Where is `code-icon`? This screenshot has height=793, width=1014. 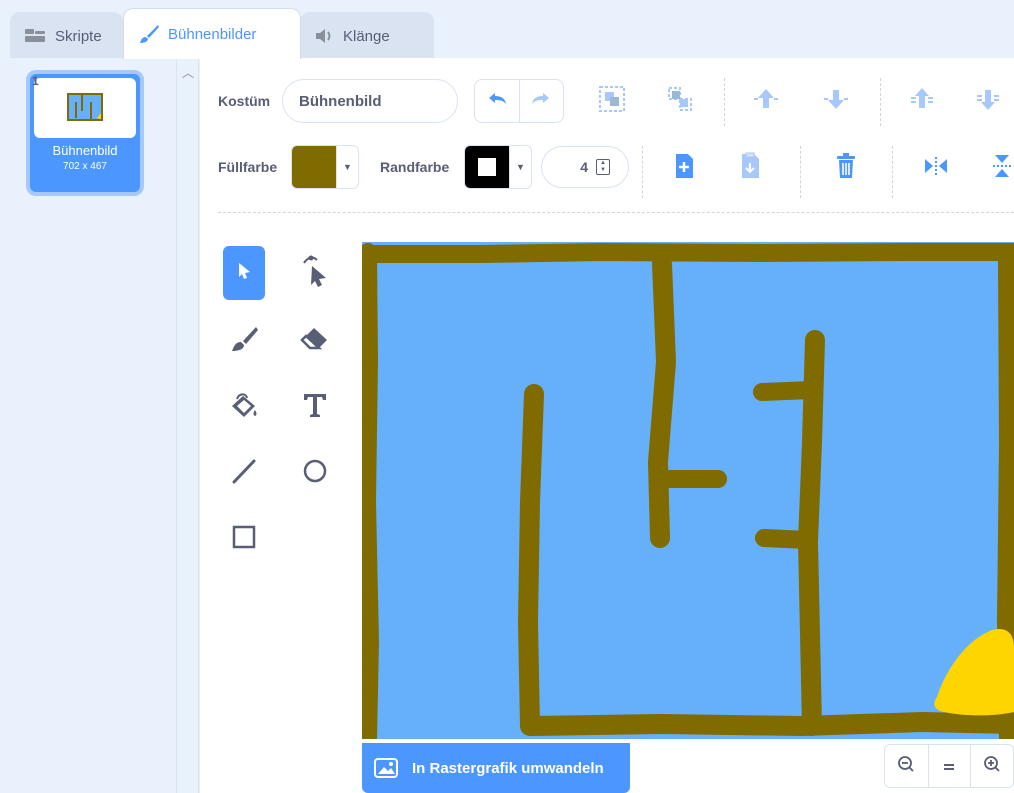 code-icon is located at coordinates (36, 36).